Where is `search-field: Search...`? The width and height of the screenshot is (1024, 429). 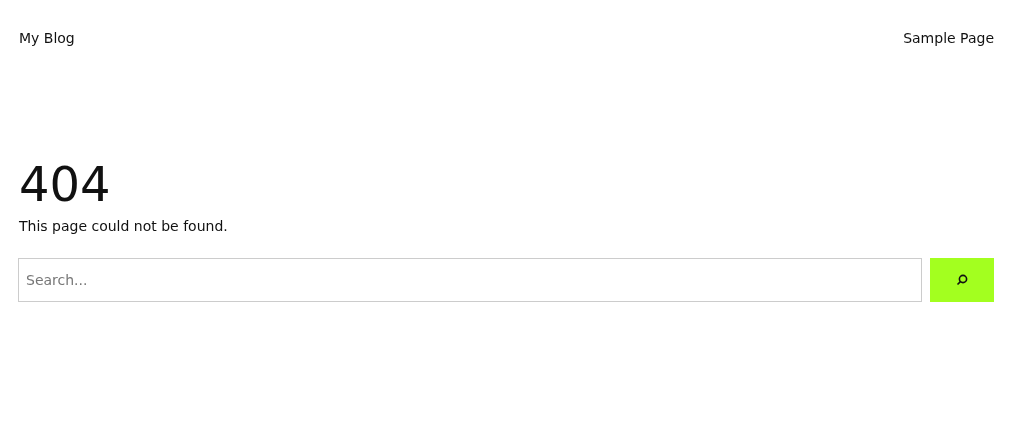
search-field: Search... is located at coordinates (470, 280).